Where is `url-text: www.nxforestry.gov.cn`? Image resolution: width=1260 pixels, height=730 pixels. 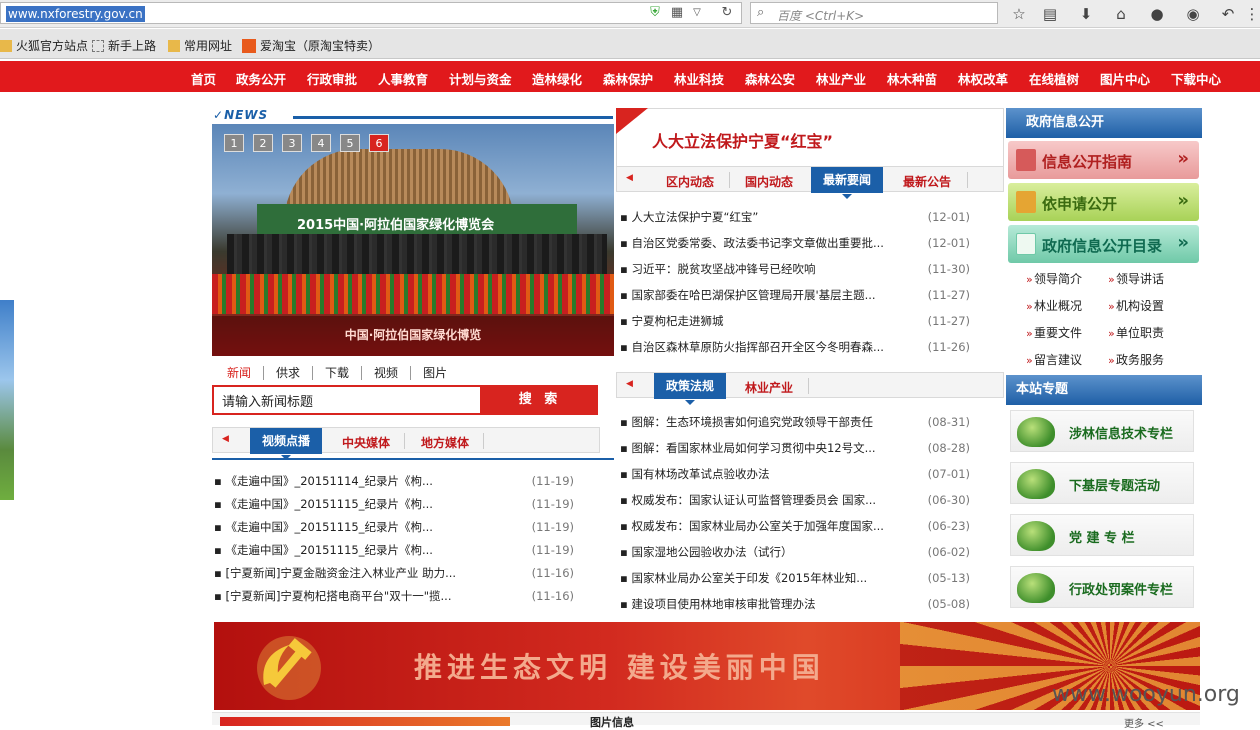
url-text: www.nxforestry.gov.cn is located at coordinates (75, 14).